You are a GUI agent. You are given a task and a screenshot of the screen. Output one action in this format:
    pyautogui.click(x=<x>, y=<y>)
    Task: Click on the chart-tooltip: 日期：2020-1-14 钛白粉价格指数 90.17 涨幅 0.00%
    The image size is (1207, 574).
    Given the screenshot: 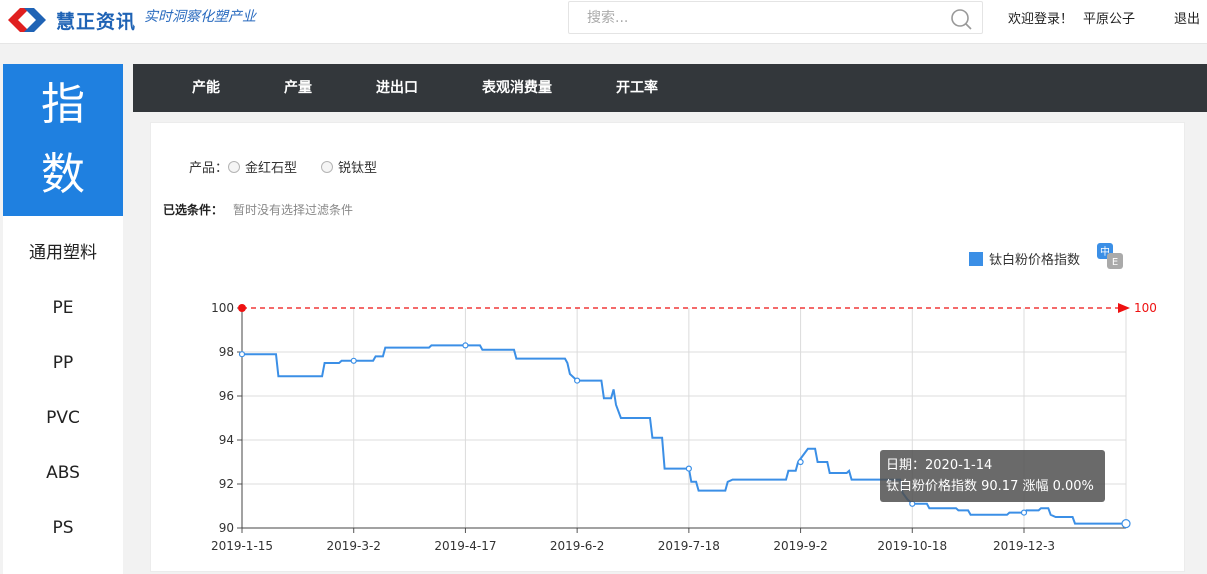 What is the action you would take?
    pyautogui.click(x=992, y=476)
    